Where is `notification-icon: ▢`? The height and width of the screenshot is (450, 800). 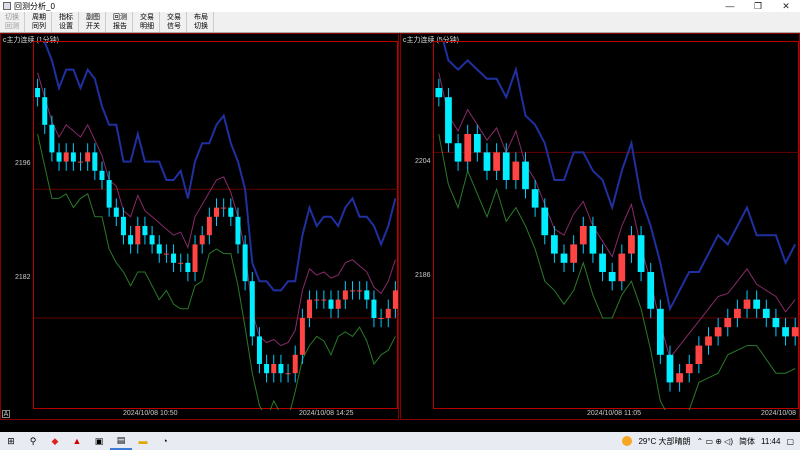
notification-icon: ▢ is located at coordinates (790, 441).